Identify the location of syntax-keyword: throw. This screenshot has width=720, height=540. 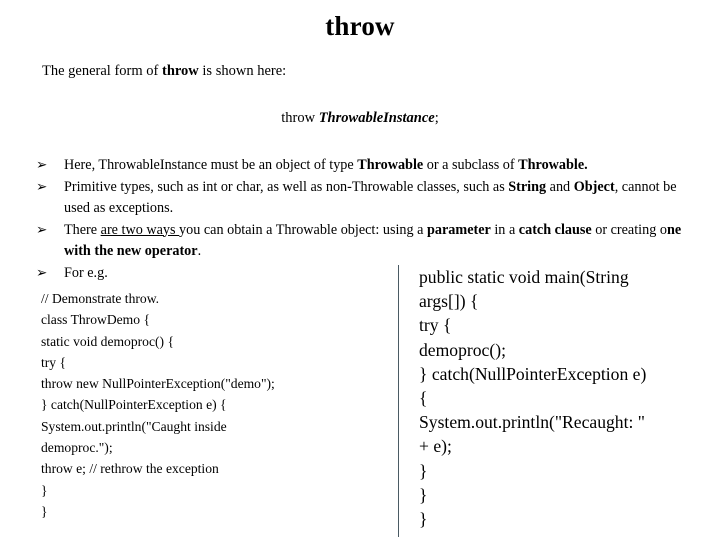
(298, 118).